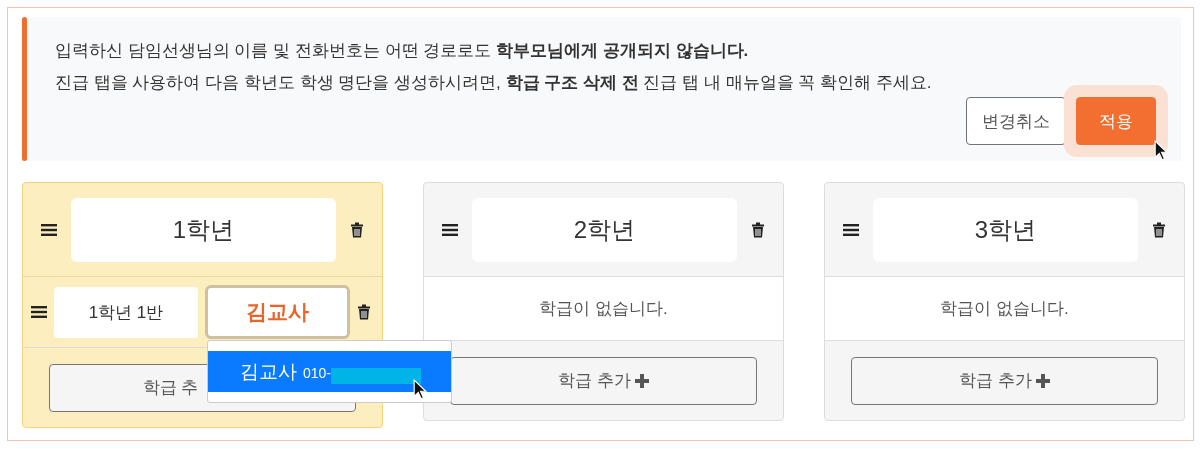 This screenshot has height=449, width=1202. I want to click on notice-text: 진급 탭을 사용하여 다음 학년도 학생 명단을 생성하시려면, 학급 구조 삭제 전 진급 탭 내 매뉴얼을 꼭 확인해 주세요., so click(494, 83).